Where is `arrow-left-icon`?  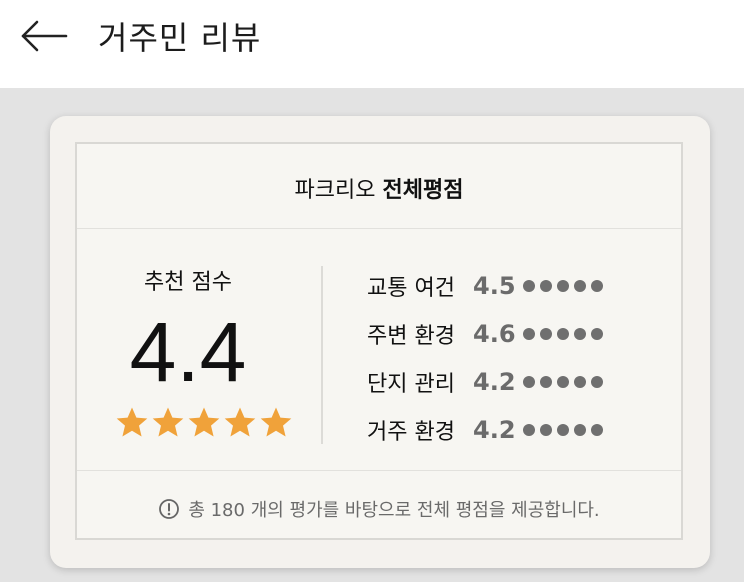
arrow-left-icon is located at coordinates (44, 36).